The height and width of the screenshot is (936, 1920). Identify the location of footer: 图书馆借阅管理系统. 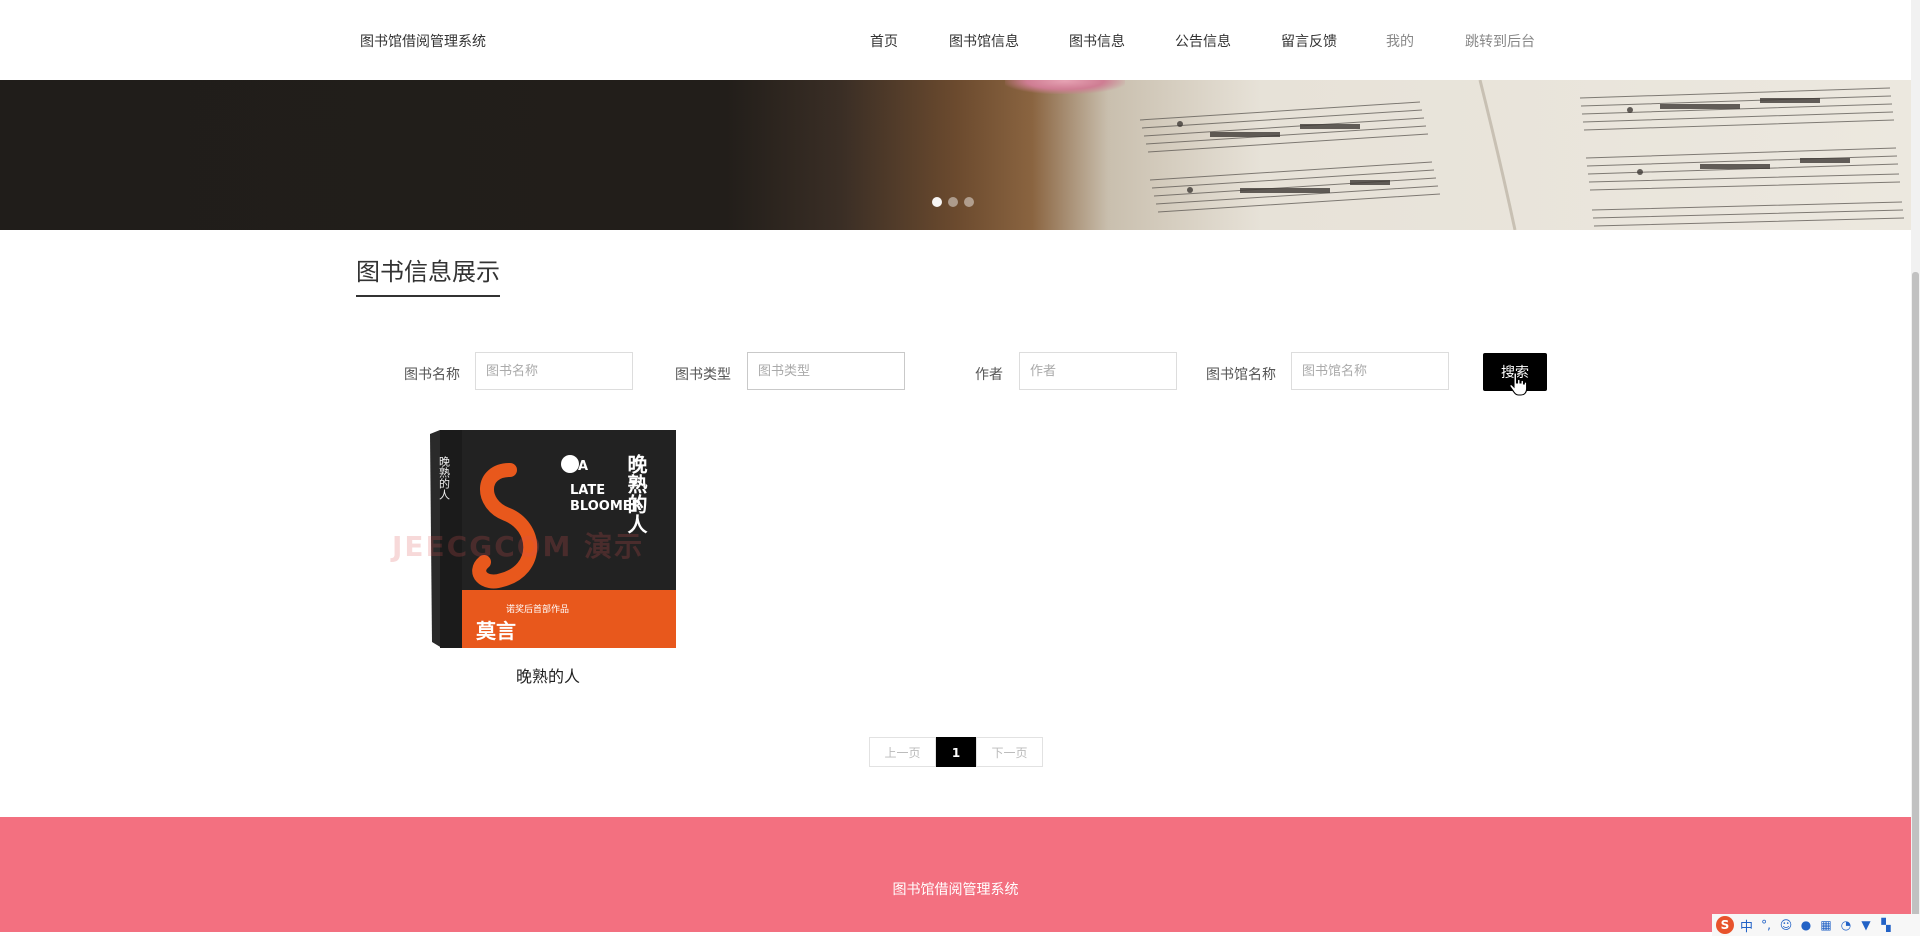
(955, 874).